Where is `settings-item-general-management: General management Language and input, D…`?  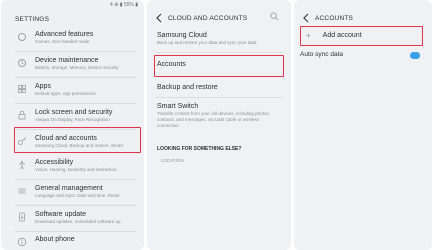
settings-item-general-management: General management Language and input, D… is located at coordinates (72, 196).